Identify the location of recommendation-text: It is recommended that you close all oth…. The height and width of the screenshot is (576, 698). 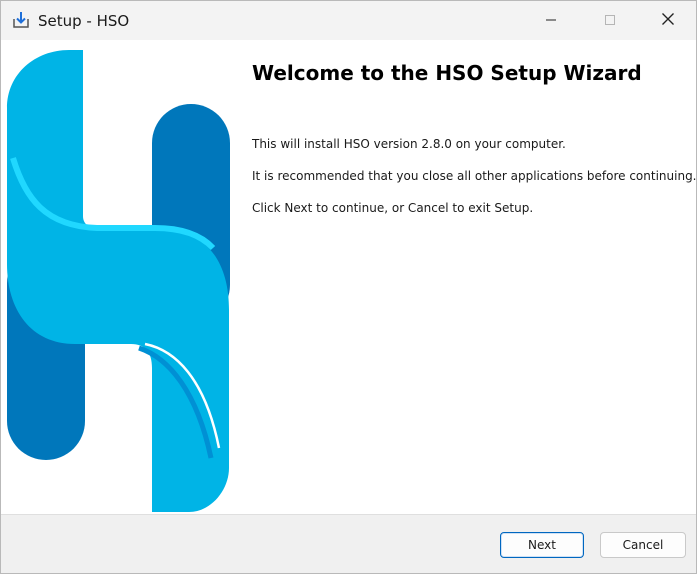
(474, 176).